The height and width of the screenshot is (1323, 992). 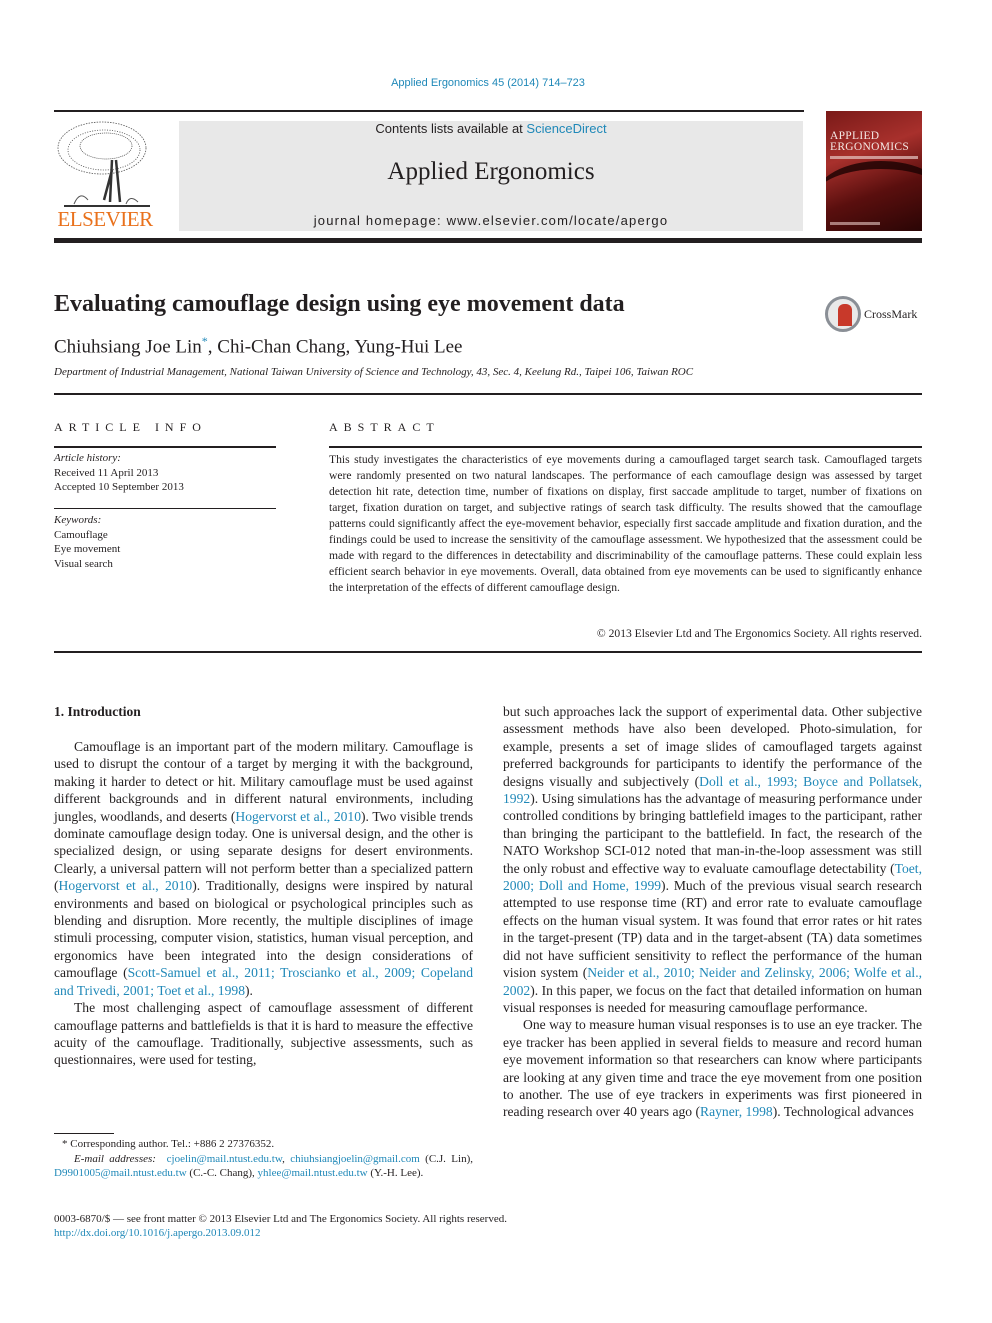 I want to click on header-bottom-rule, so click(x=488, y=240).